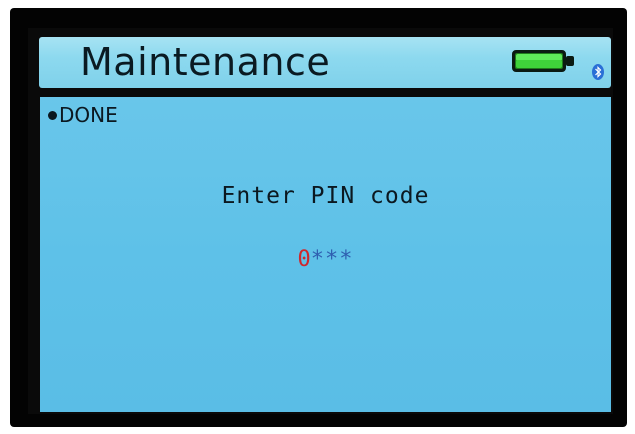 The height and width of the screenshot is (434, 635). I want to click on menu-item-done: DONE, so click(83, 115).